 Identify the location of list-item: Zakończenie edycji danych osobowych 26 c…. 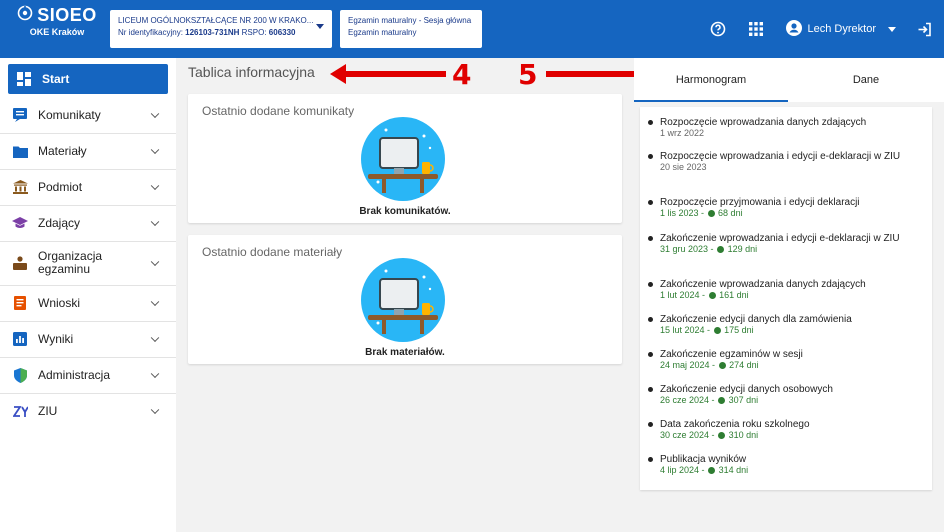
(783, 395).